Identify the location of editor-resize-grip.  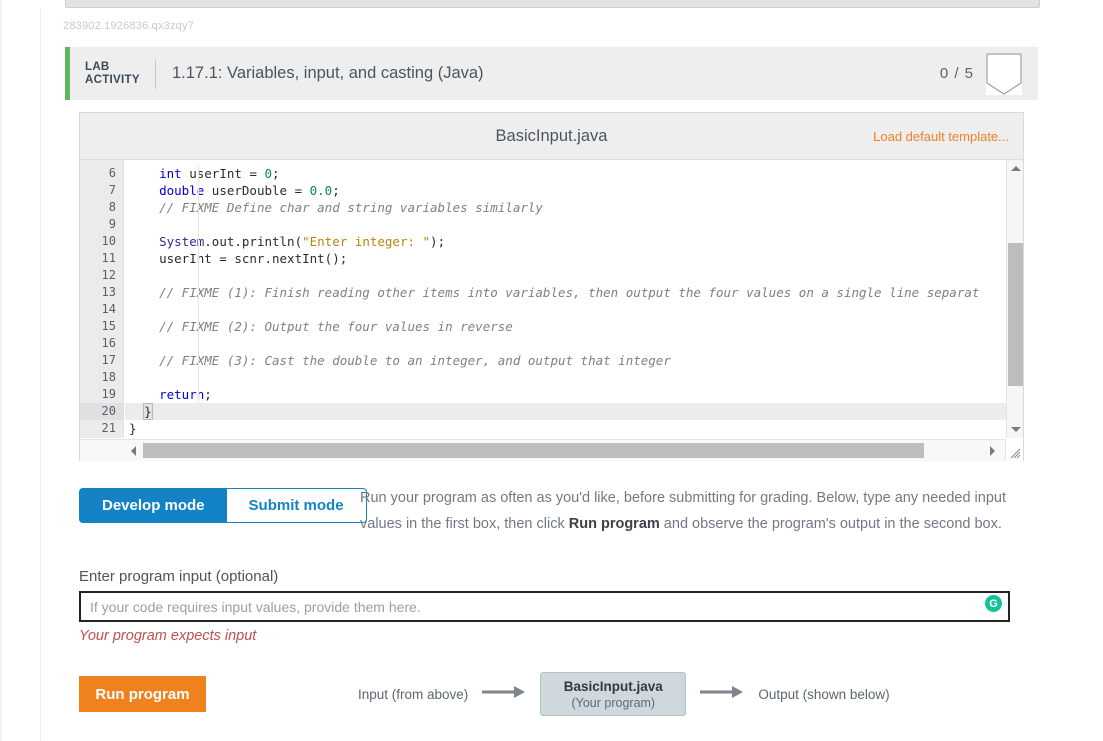
(1014, 450).